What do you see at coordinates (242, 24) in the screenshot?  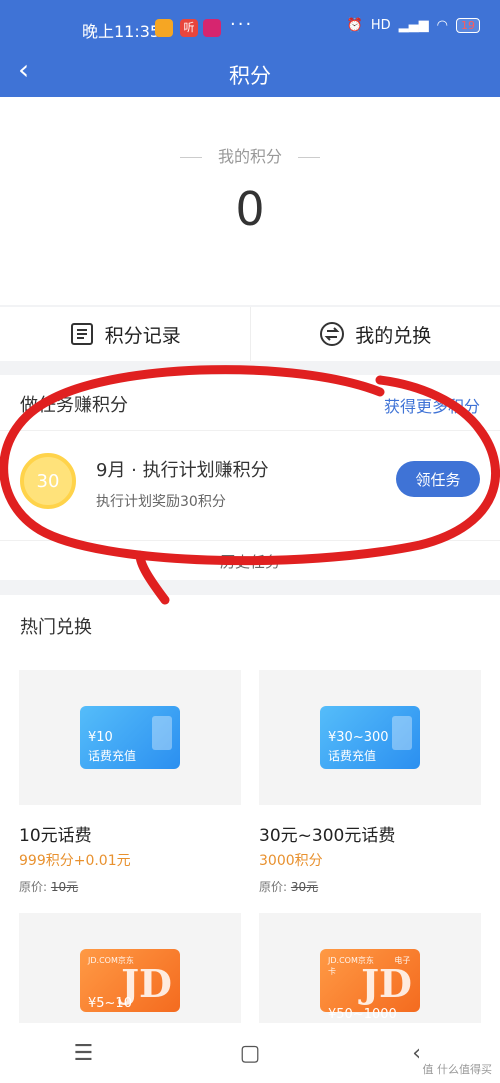 I see `more-dots-icon: ···` at bounding box center [242, 24].